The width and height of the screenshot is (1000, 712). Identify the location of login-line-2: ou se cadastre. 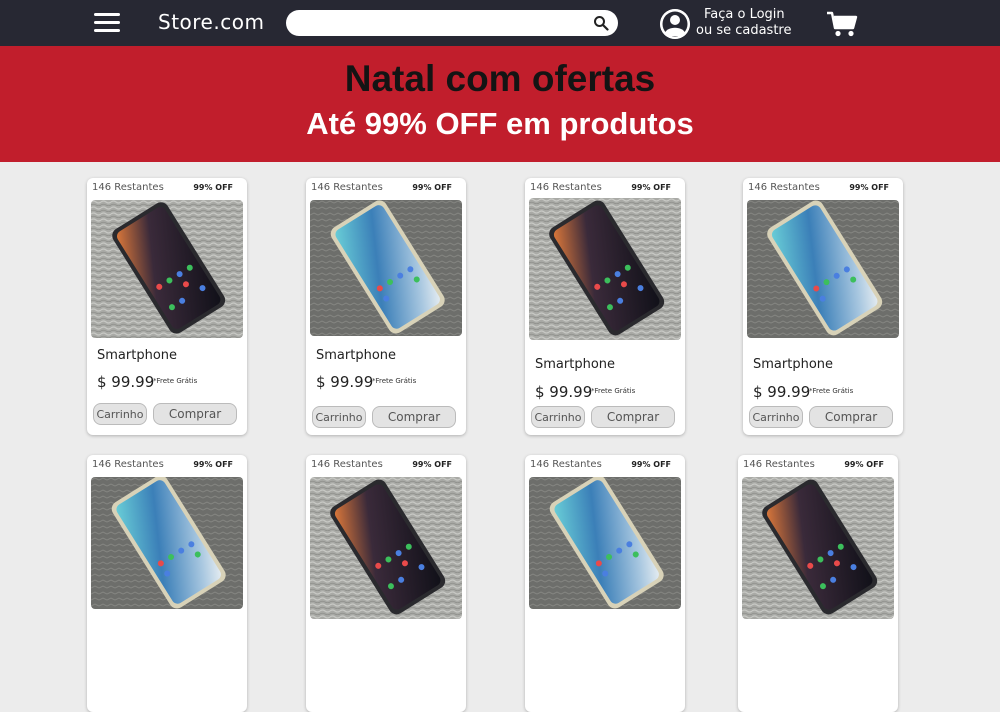
(744, 30).